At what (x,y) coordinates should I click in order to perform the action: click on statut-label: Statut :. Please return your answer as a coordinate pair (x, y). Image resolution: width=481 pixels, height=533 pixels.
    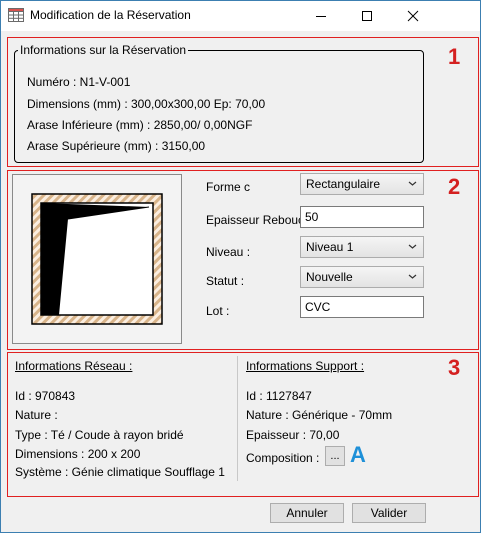
    Looking at the image, I should click on (225, 281).